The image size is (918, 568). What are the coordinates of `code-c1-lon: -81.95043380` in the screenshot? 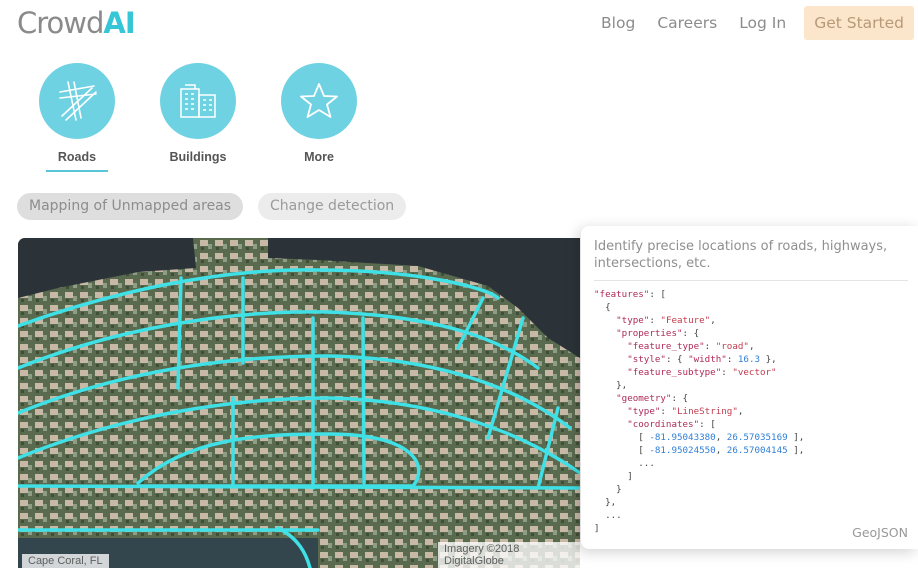 It's located at (682, 437).